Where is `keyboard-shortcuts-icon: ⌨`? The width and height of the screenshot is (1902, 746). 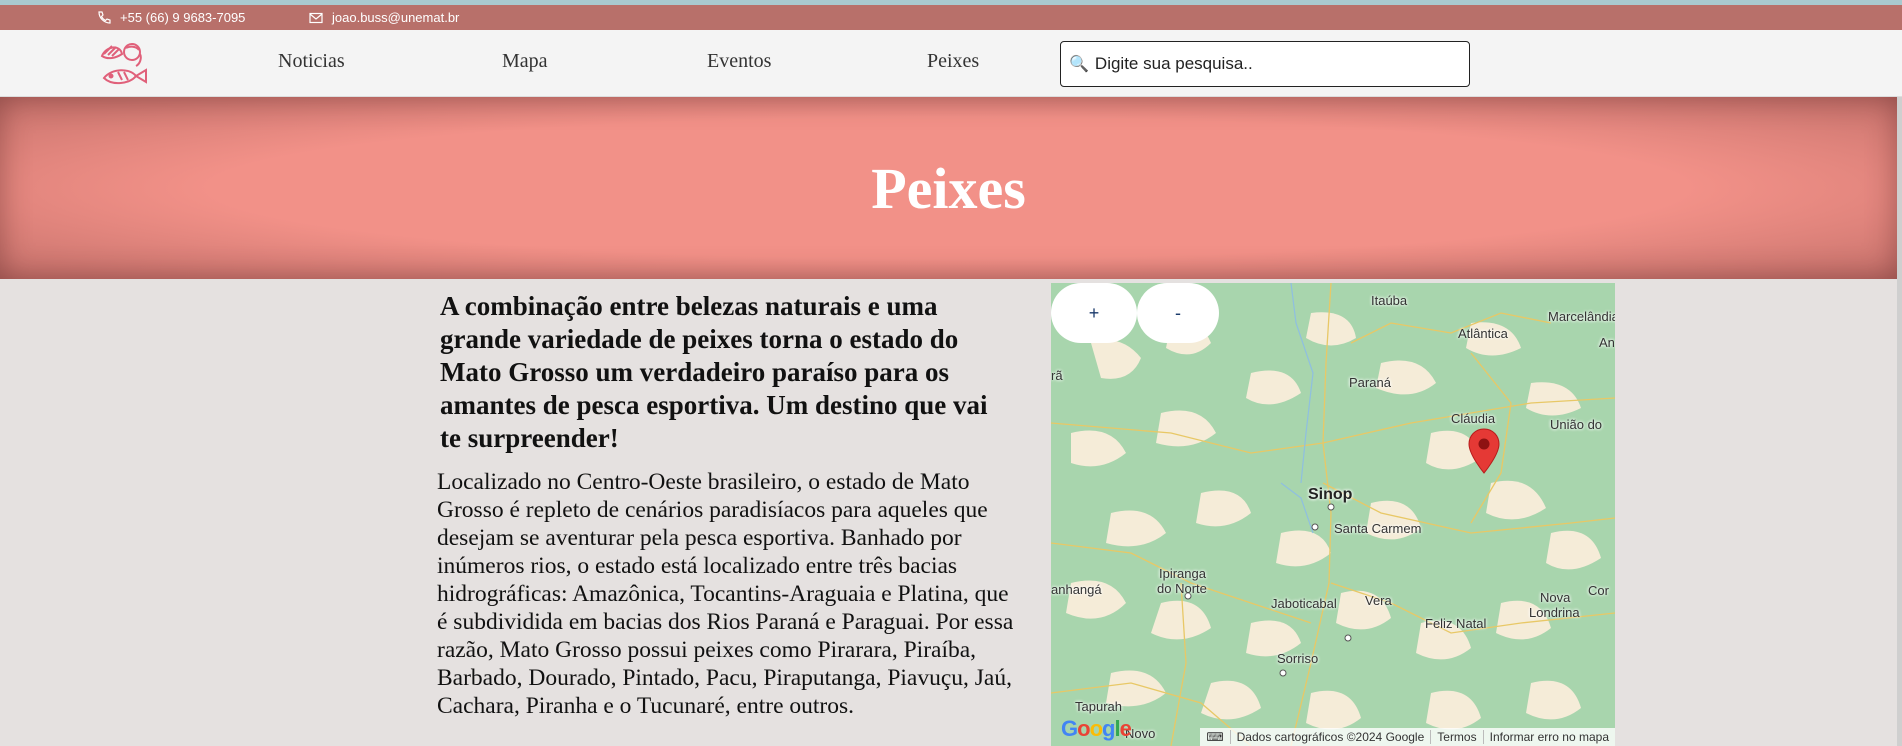
keyboard-shortcuts-icon: ⌨ is located at coordinates (1214, 737).